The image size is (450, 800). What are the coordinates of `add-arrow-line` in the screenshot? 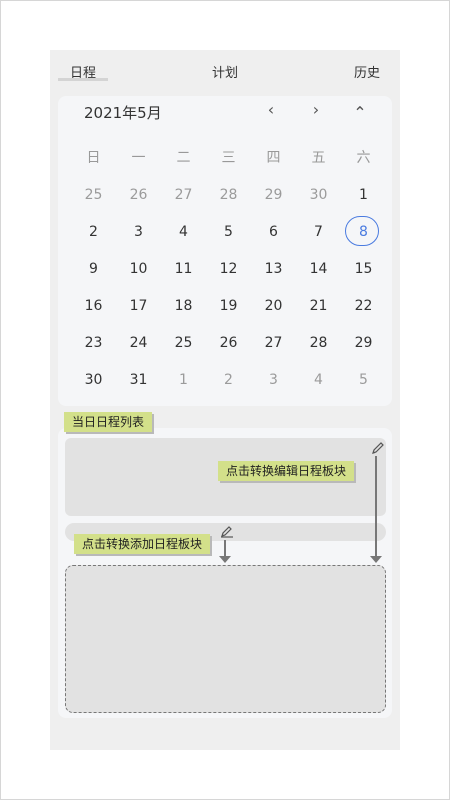 It's located at (225, 548).